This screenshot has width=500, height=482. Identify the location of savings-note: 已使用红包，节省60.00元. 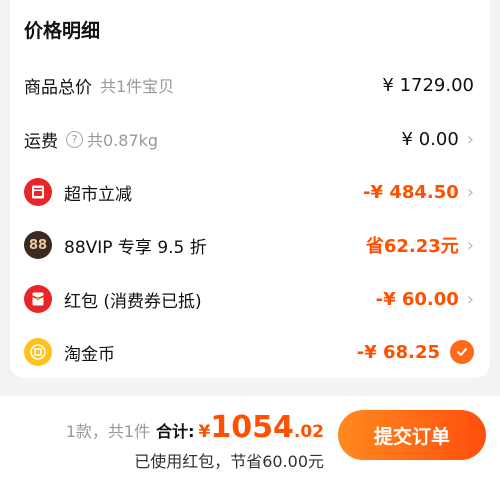
(229, 461).